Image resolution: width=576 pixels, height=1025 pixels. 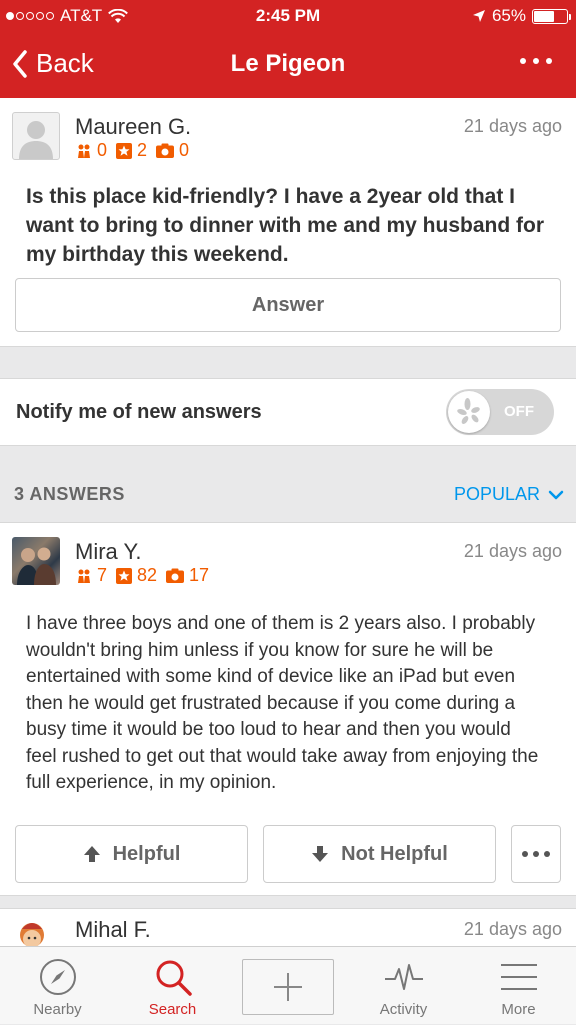 I want to click on tab-more: More, so click(x=518, y=986).